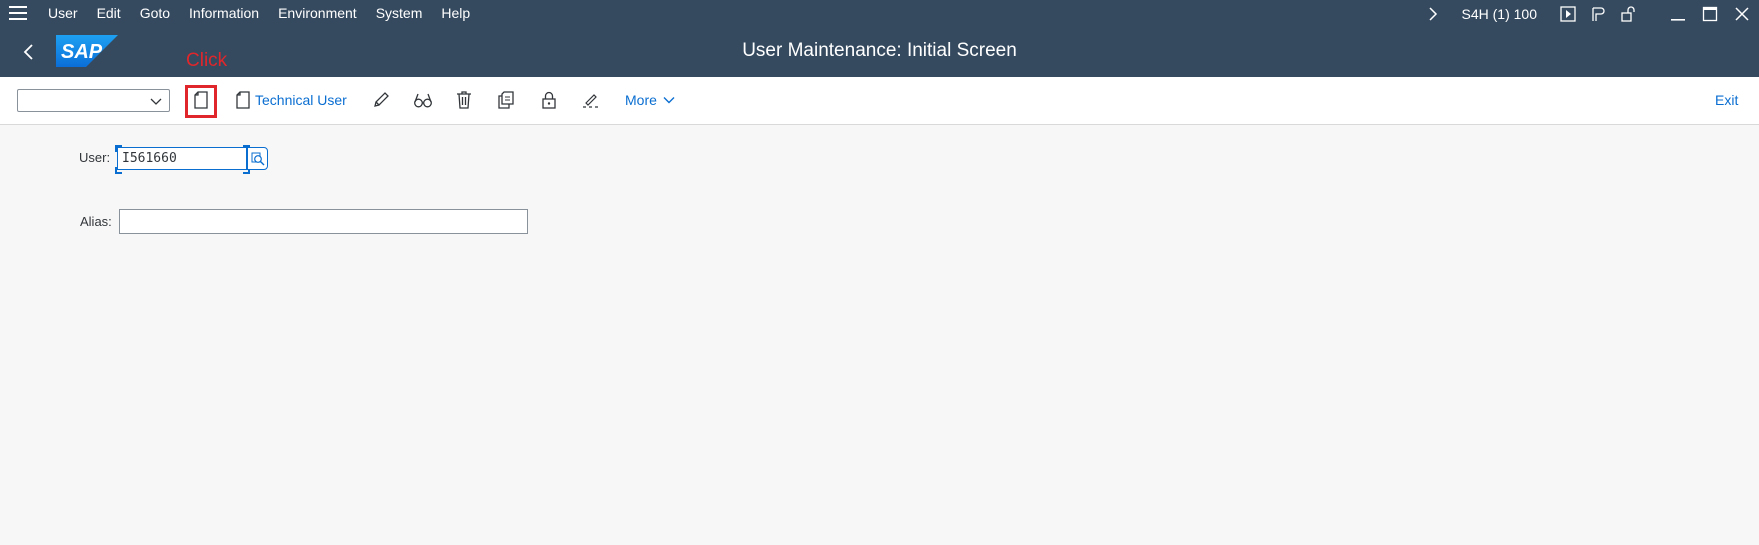 This screenshot has width=1759, height=545. I want to click on application-toolbar: Technical User More Exit, so click(879, 101).